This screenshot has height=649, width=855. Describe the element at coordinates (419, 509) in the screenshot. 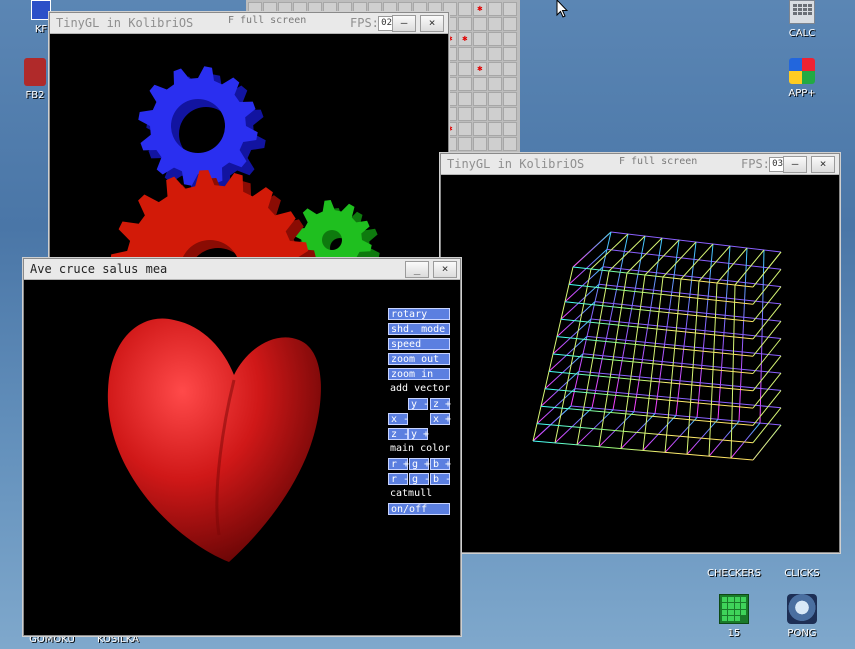

I see `catmull-onoff-button: on/off` at that location.